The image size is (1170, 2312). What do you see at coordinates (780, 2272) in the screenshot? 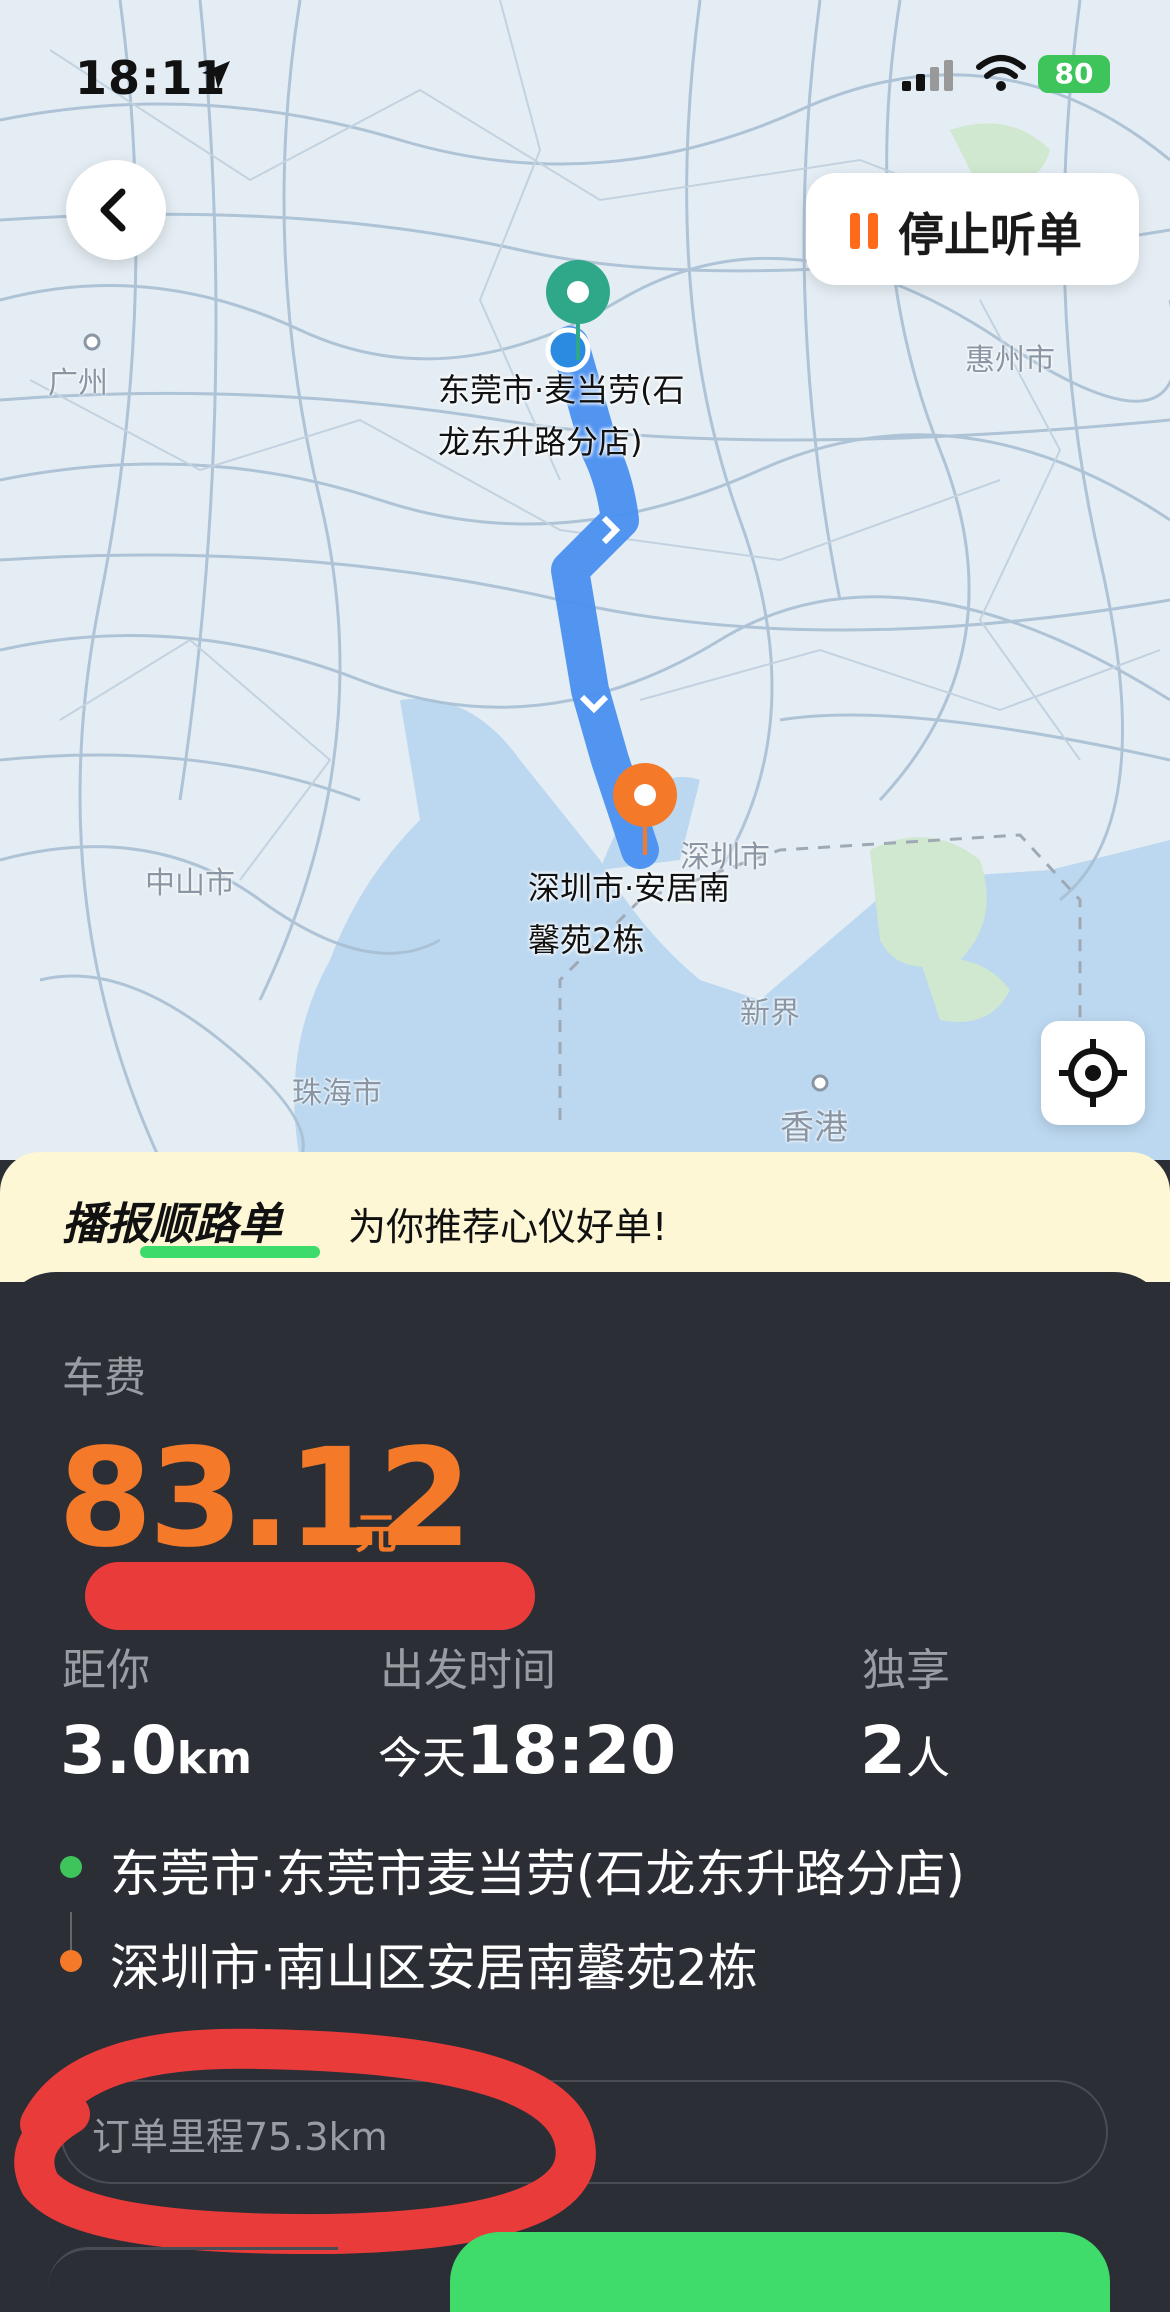
I see `accept-order-button` at bounding box center [780, 2272].